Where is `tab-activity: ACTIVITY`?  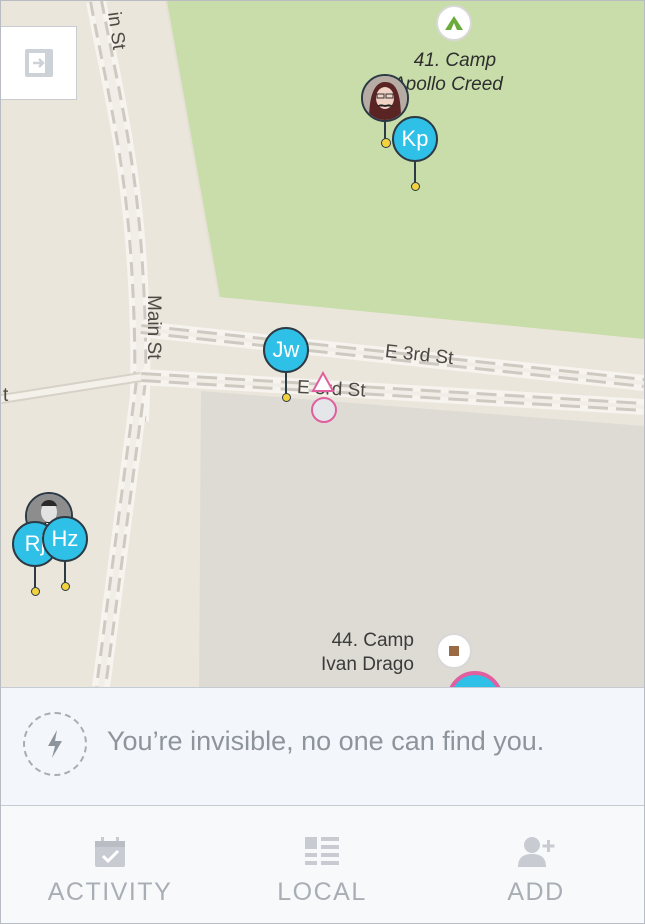
tab-activity: ACTIVITY is located at coordinates (110, 864).